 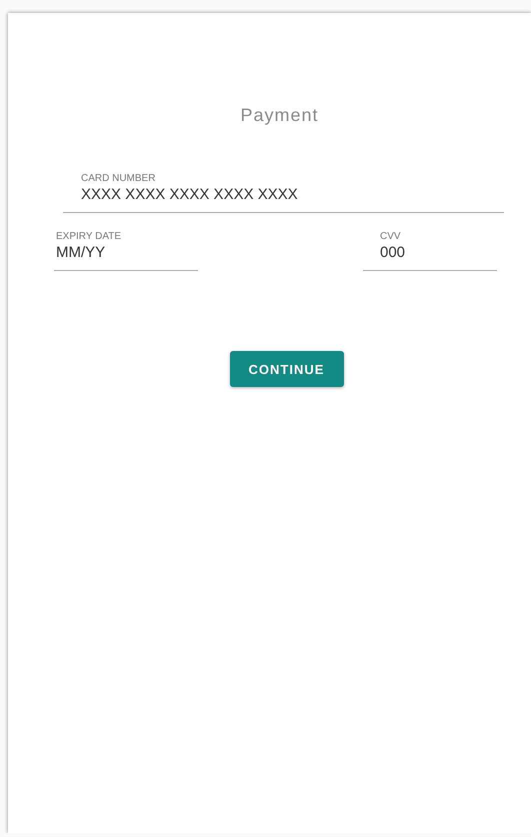 I want to click on continue-button: CONTINUE, so click(x=287, y=369).